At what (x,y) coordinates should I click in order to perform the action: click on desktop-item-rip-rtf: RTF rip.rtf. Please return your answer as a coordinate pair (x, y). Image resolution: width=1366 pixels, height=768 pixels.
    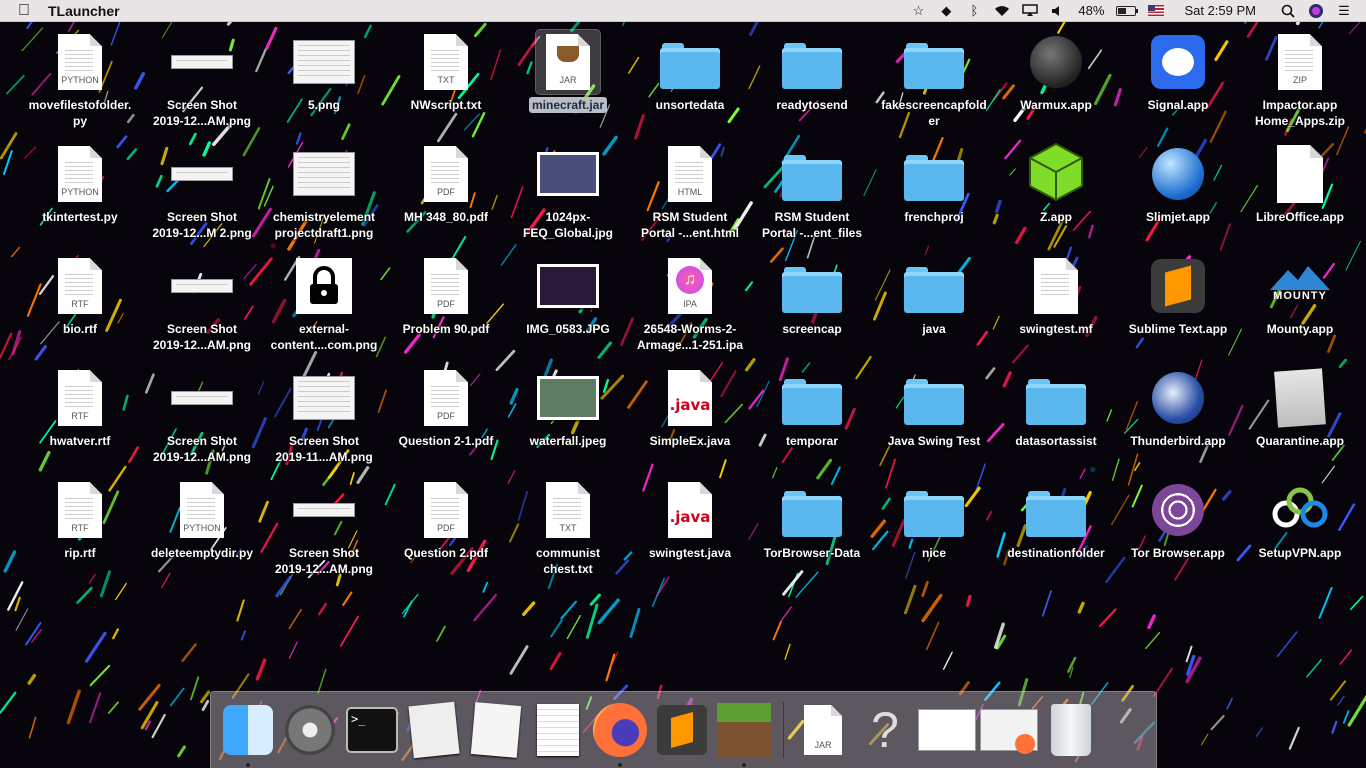
    Looking at the image, I should click on (80, 519).